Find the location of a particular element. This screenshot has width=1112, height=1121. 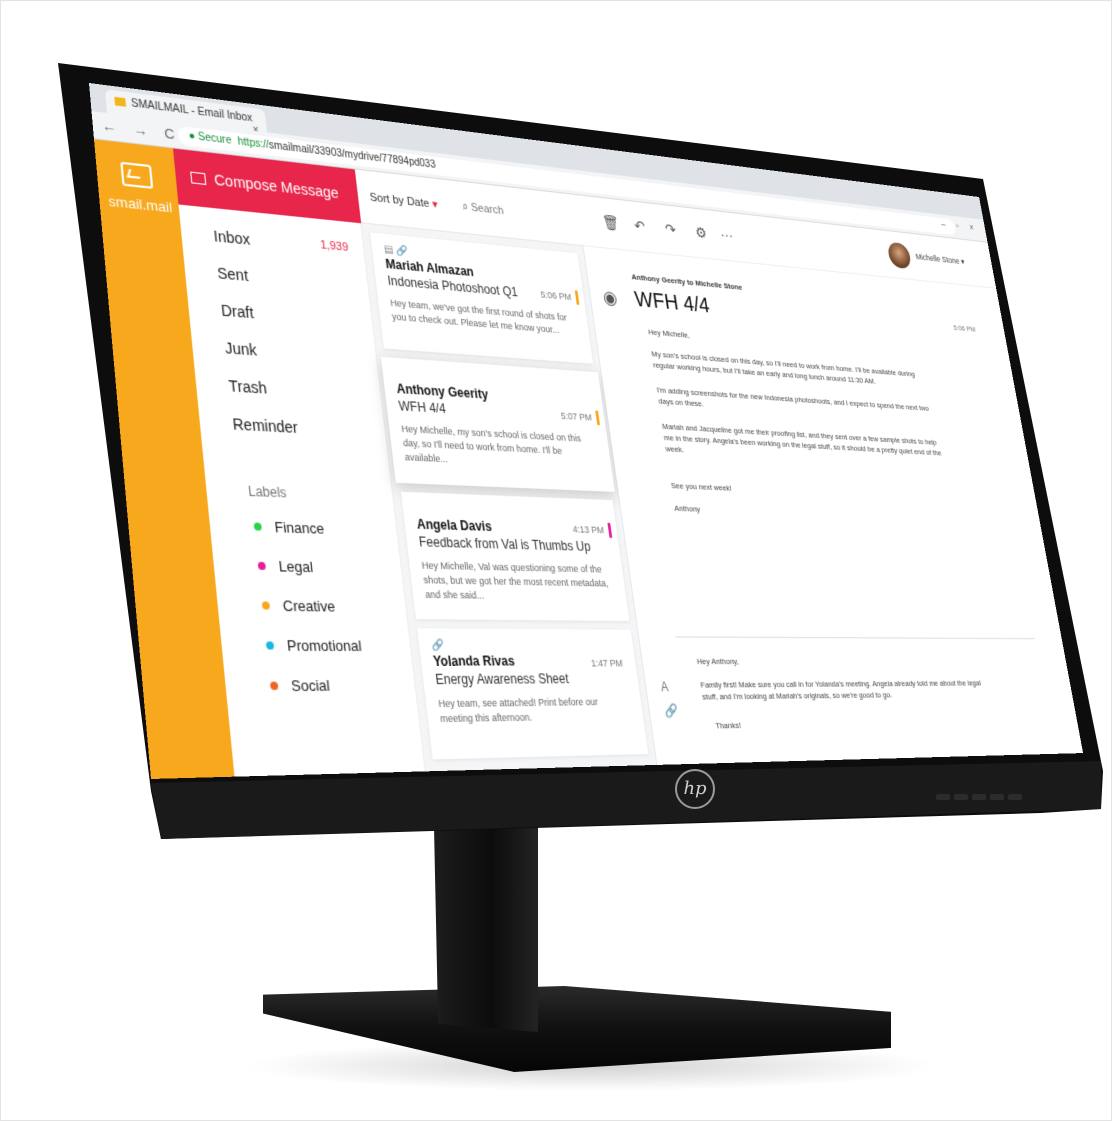

hp-logo: hp is located at coordinates (695, 789).